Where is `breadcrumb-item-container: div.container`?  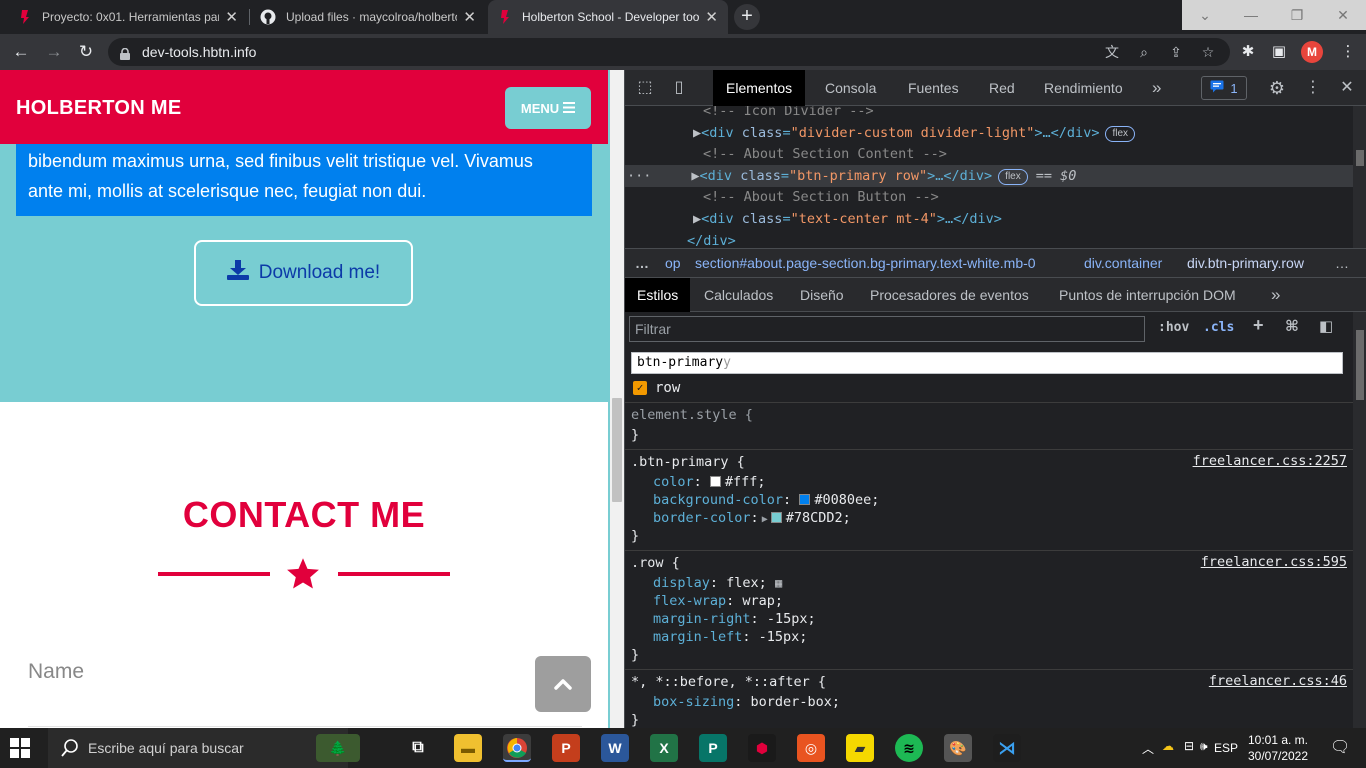
breadcrumb-item-container: div.container is located at coordinates (1123, 263).